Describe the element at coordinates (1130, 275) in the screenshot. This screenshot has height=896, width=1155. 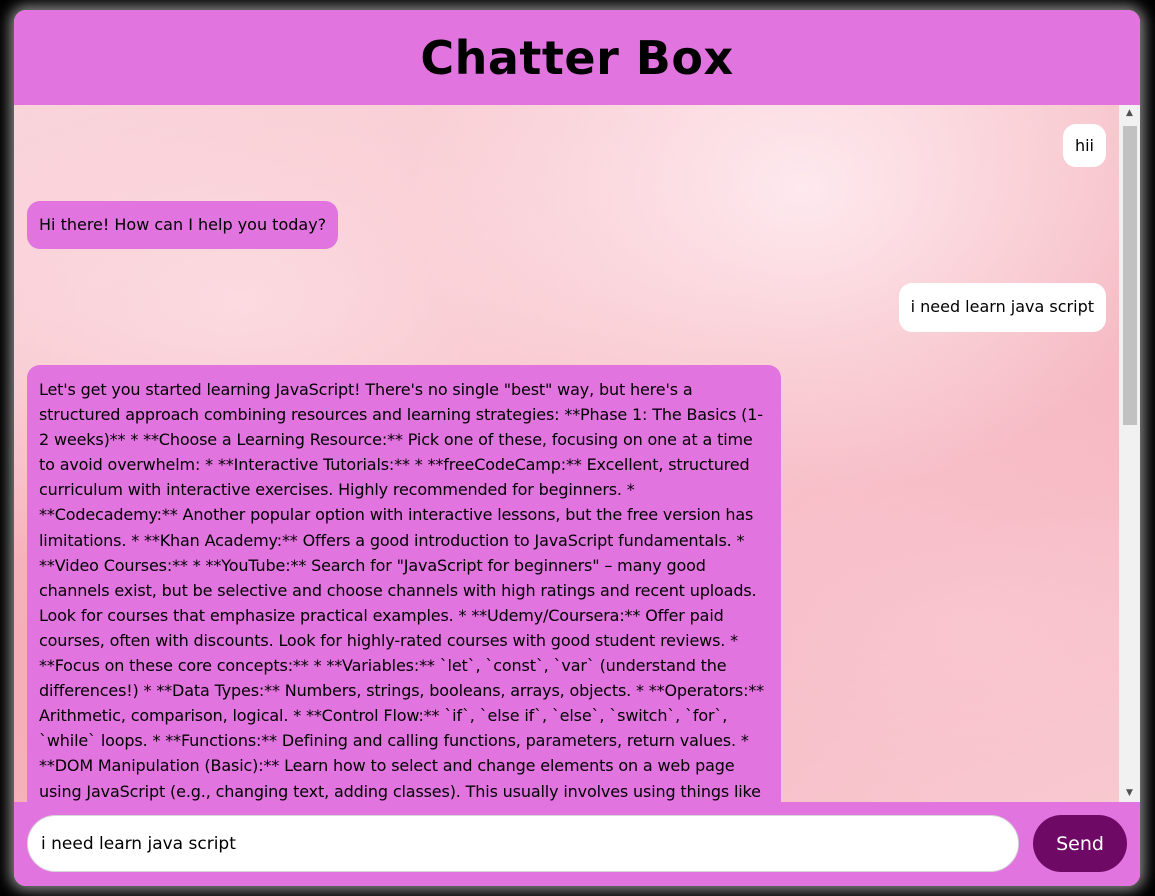
I see `scrollbar-thumb` at that location.